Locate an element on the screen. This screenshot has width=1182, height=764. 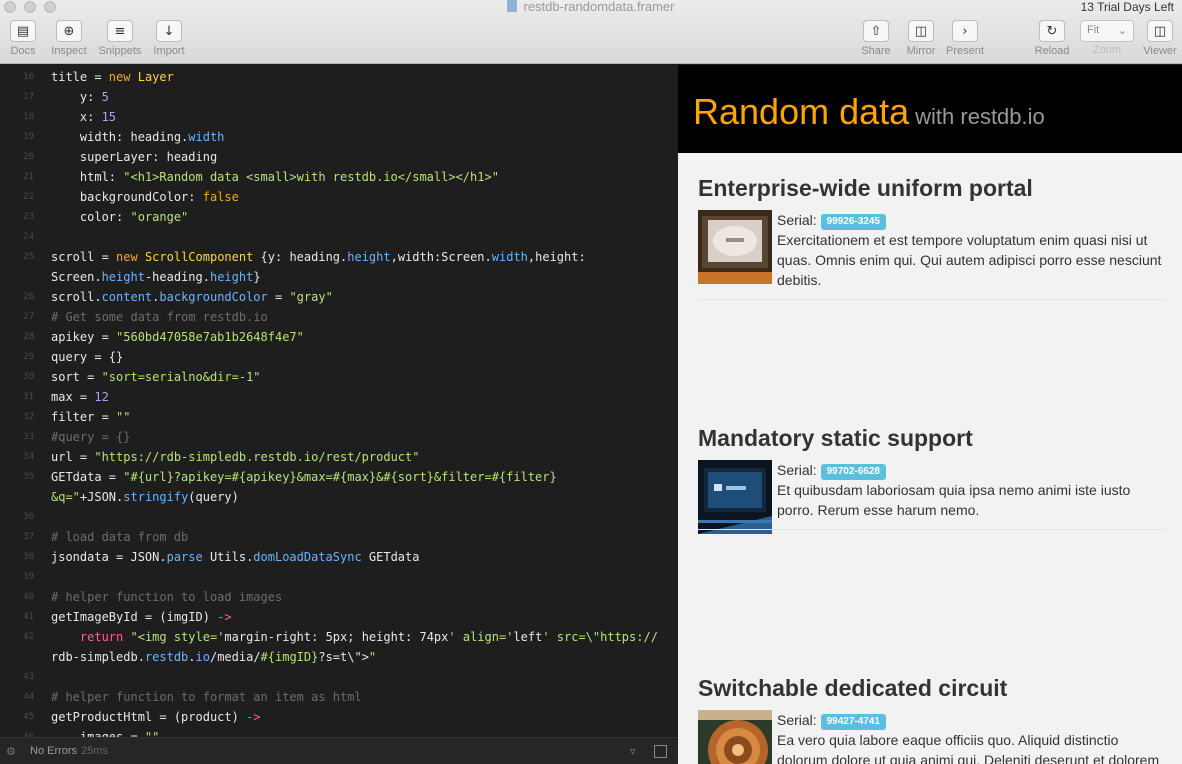
preview-title: Random data with restdb.io is located at coordinates (869, 111).